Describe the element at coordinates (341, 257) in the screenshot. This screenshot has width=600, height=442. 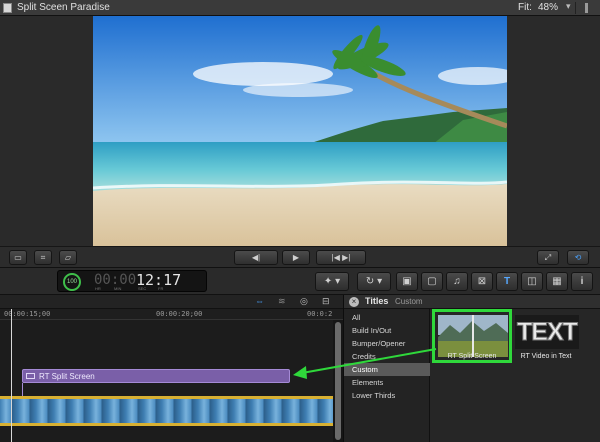
I see `next-edit-button: |◀ ▶|` at that location.